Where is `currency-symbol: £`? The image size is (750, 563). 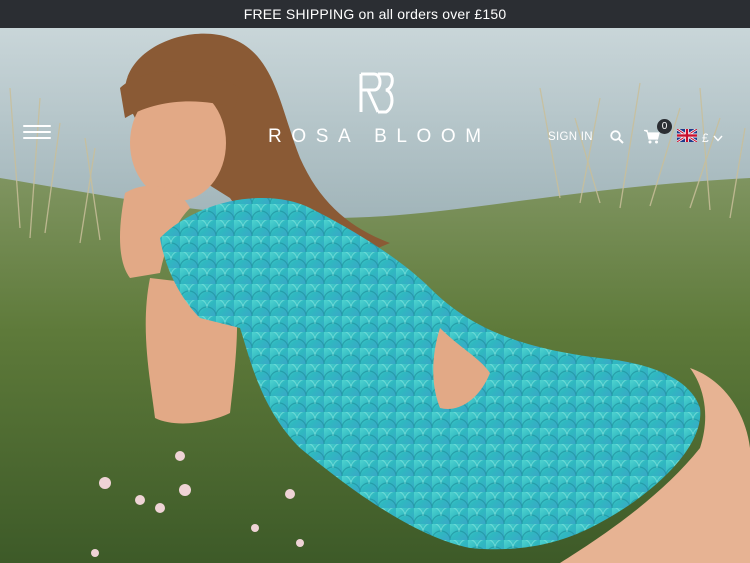 currency-symbol: £ is located at coordinates (705, 138).